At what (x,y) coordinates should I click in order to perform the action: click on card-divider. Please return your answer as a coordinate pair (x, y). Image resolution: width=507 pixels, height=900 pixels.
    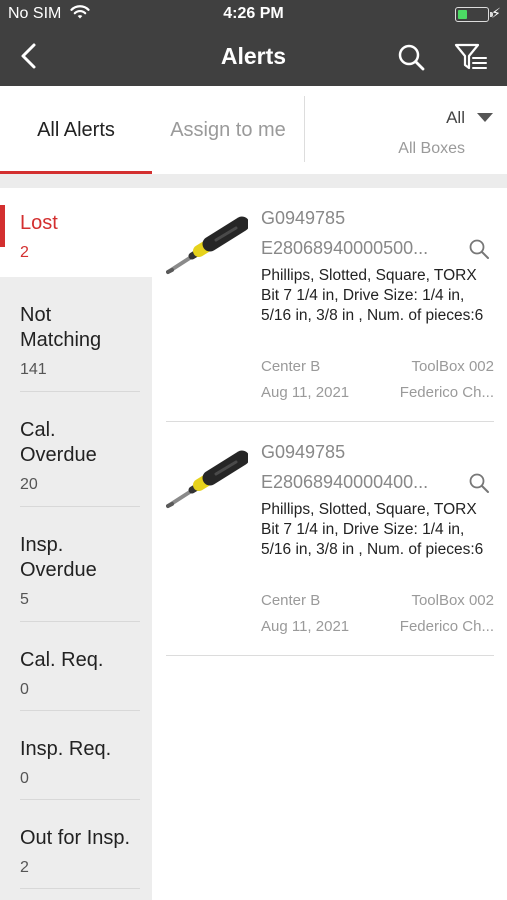
    Looking at the image, I should click on (330, 655).